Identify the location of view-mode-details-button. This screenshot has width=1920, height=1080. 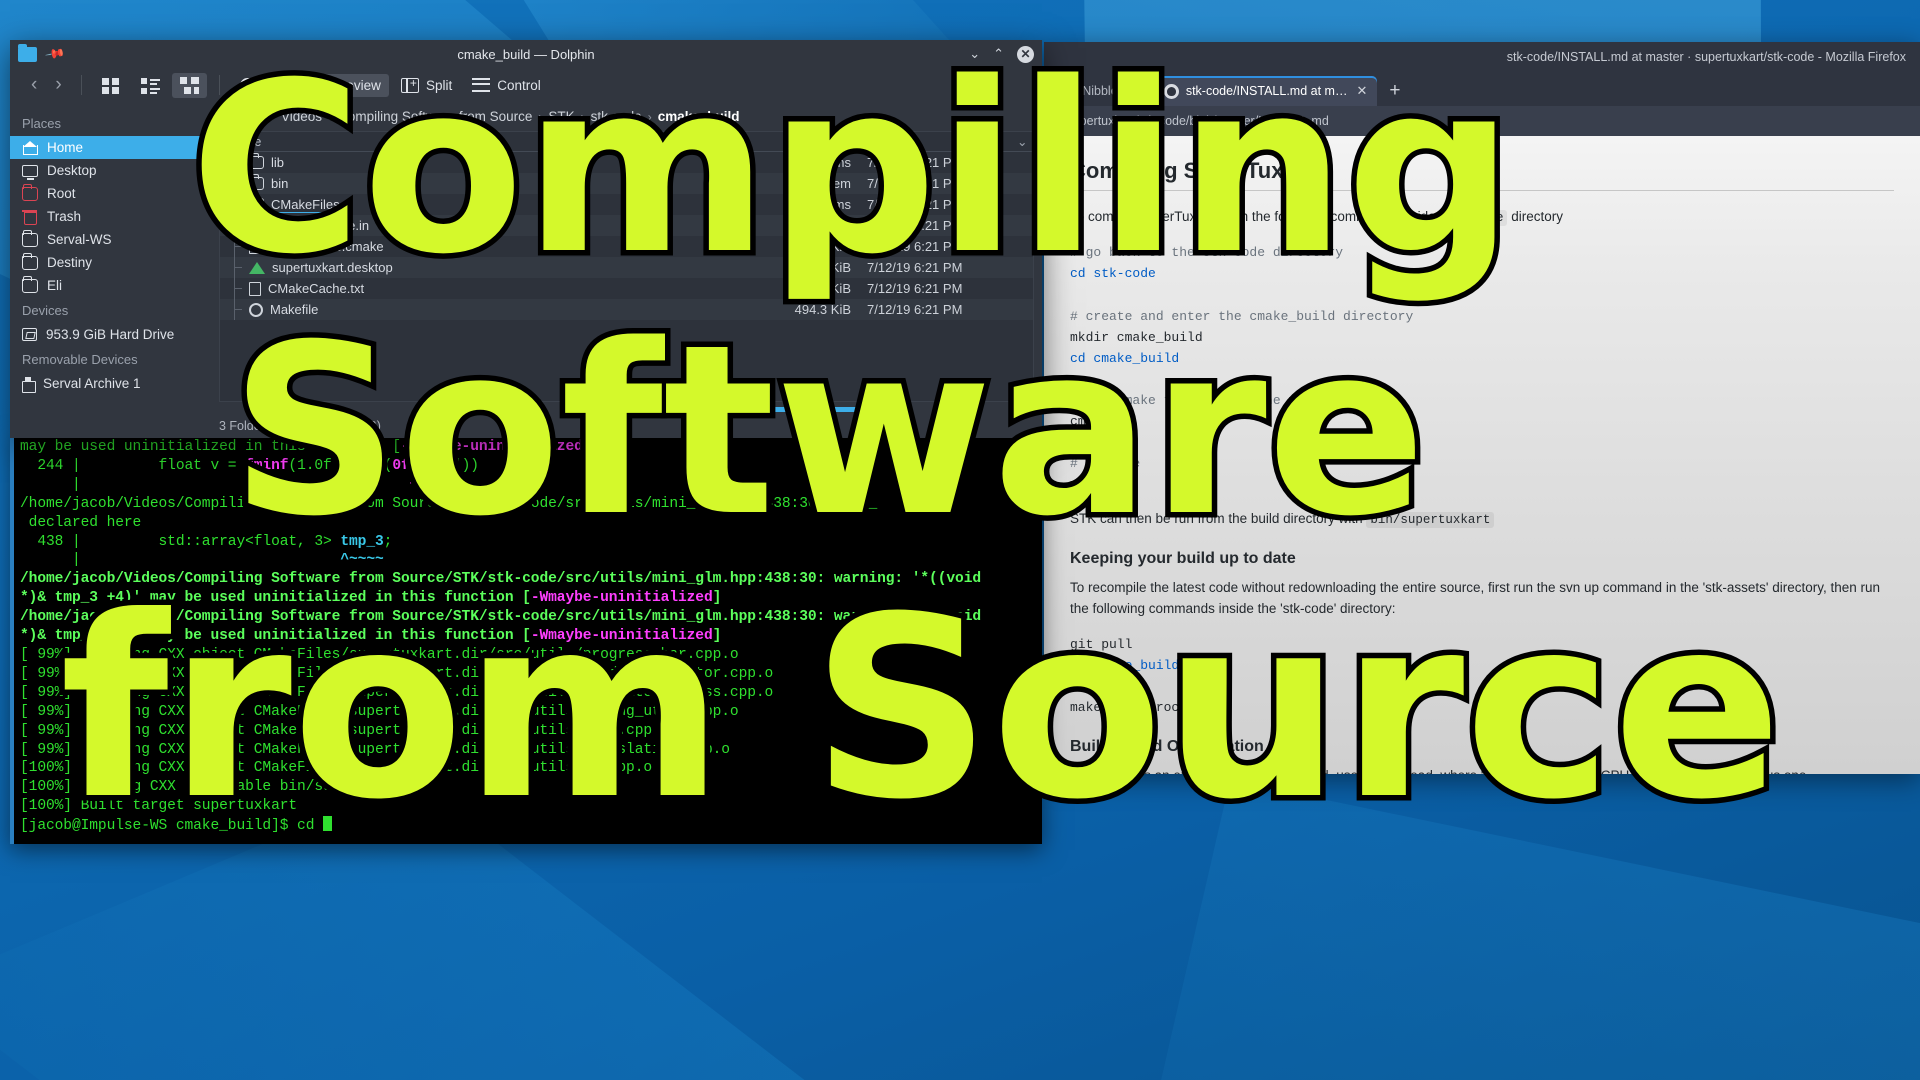
(189, 85).